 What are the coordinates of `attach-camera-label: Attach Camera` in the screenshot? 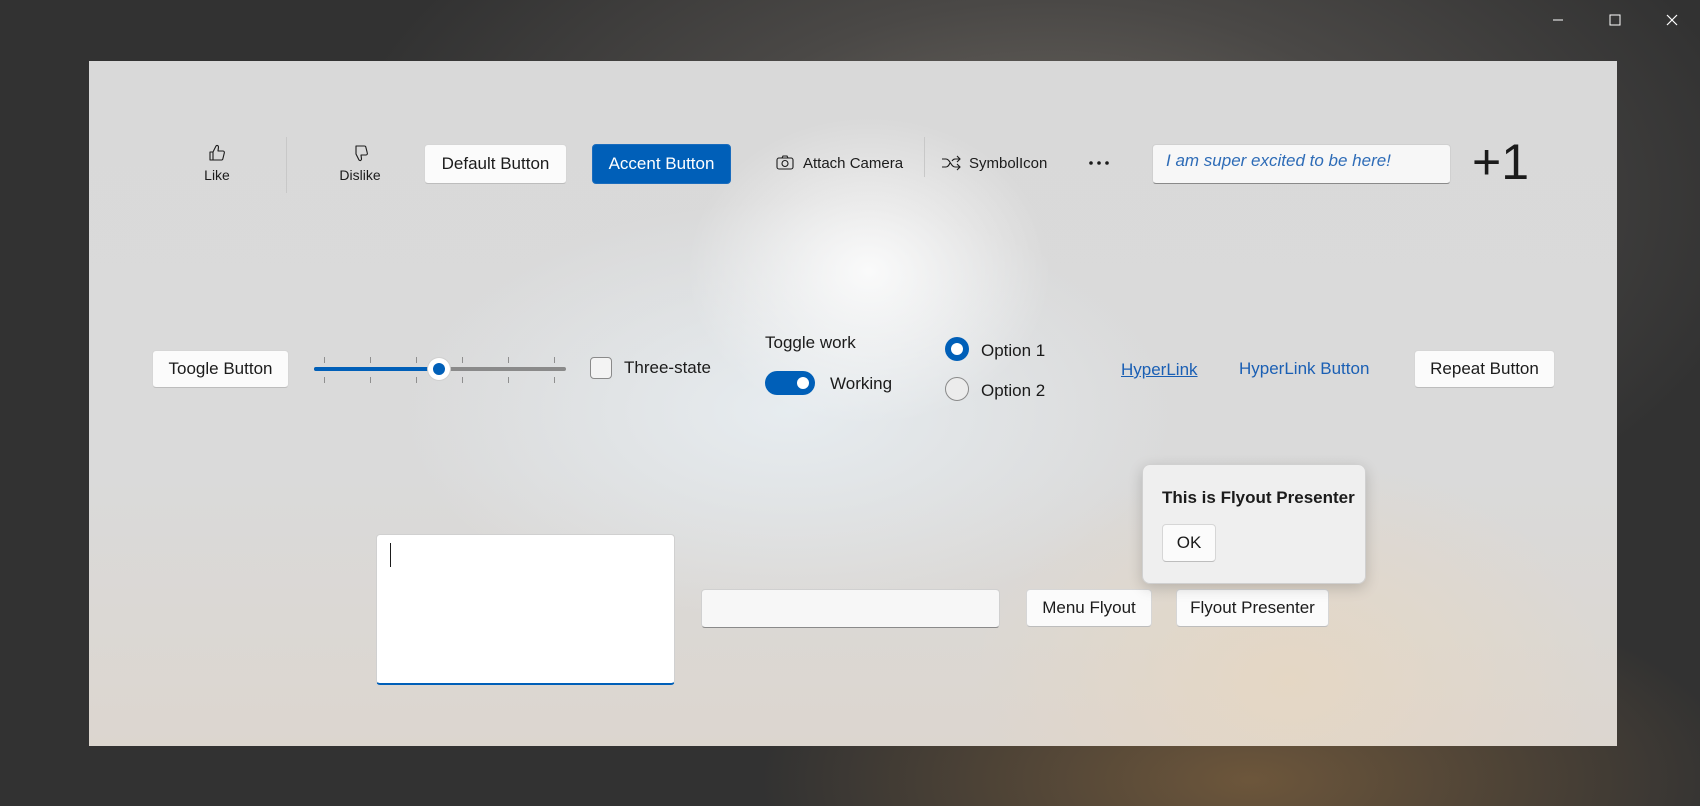 It's located at (853, 163).